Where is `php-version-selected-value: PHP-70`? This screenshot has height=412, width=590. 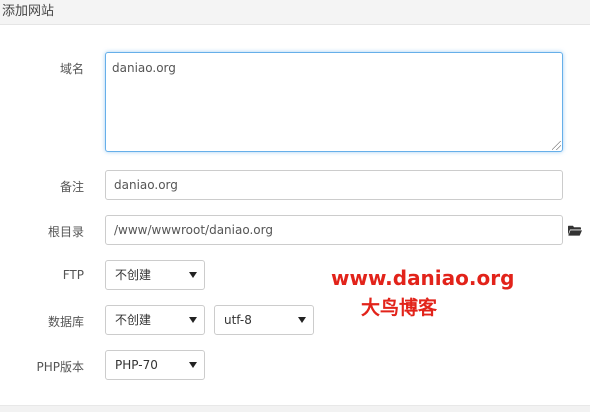 php-version-selected-value: PHP-70 is located at coordinates (136, 365).